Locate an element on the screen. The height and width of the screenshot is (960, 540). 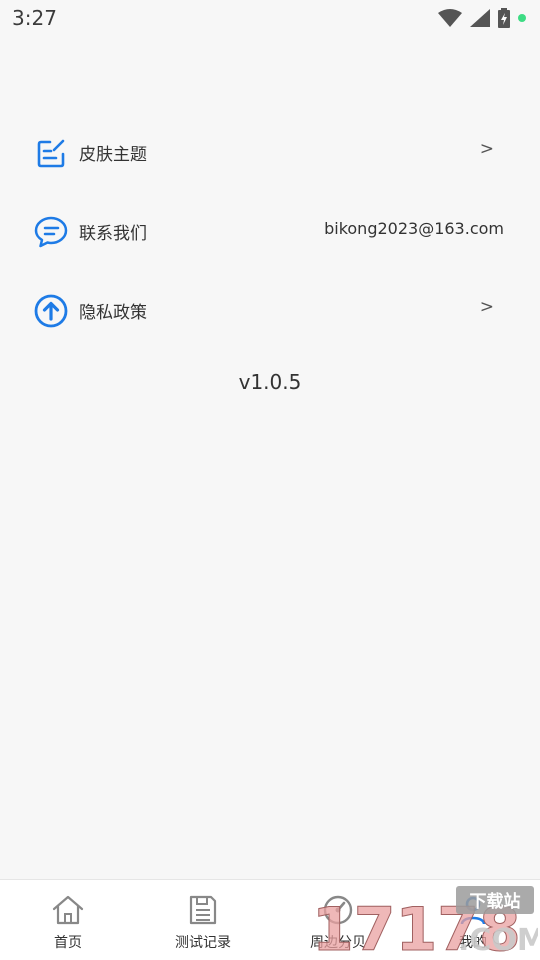
chat-bubble-icon is located at coordinates (51, 232).